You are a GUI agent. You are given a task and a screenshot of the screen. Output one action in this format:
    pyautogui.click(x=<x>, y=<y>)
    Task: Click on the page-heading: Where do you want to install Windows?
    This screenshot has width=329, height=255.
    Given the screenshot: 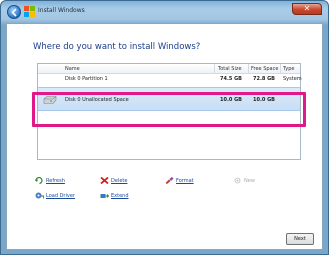 What is the action you would take?
    pyautogui.click(x=117, y=47)
    